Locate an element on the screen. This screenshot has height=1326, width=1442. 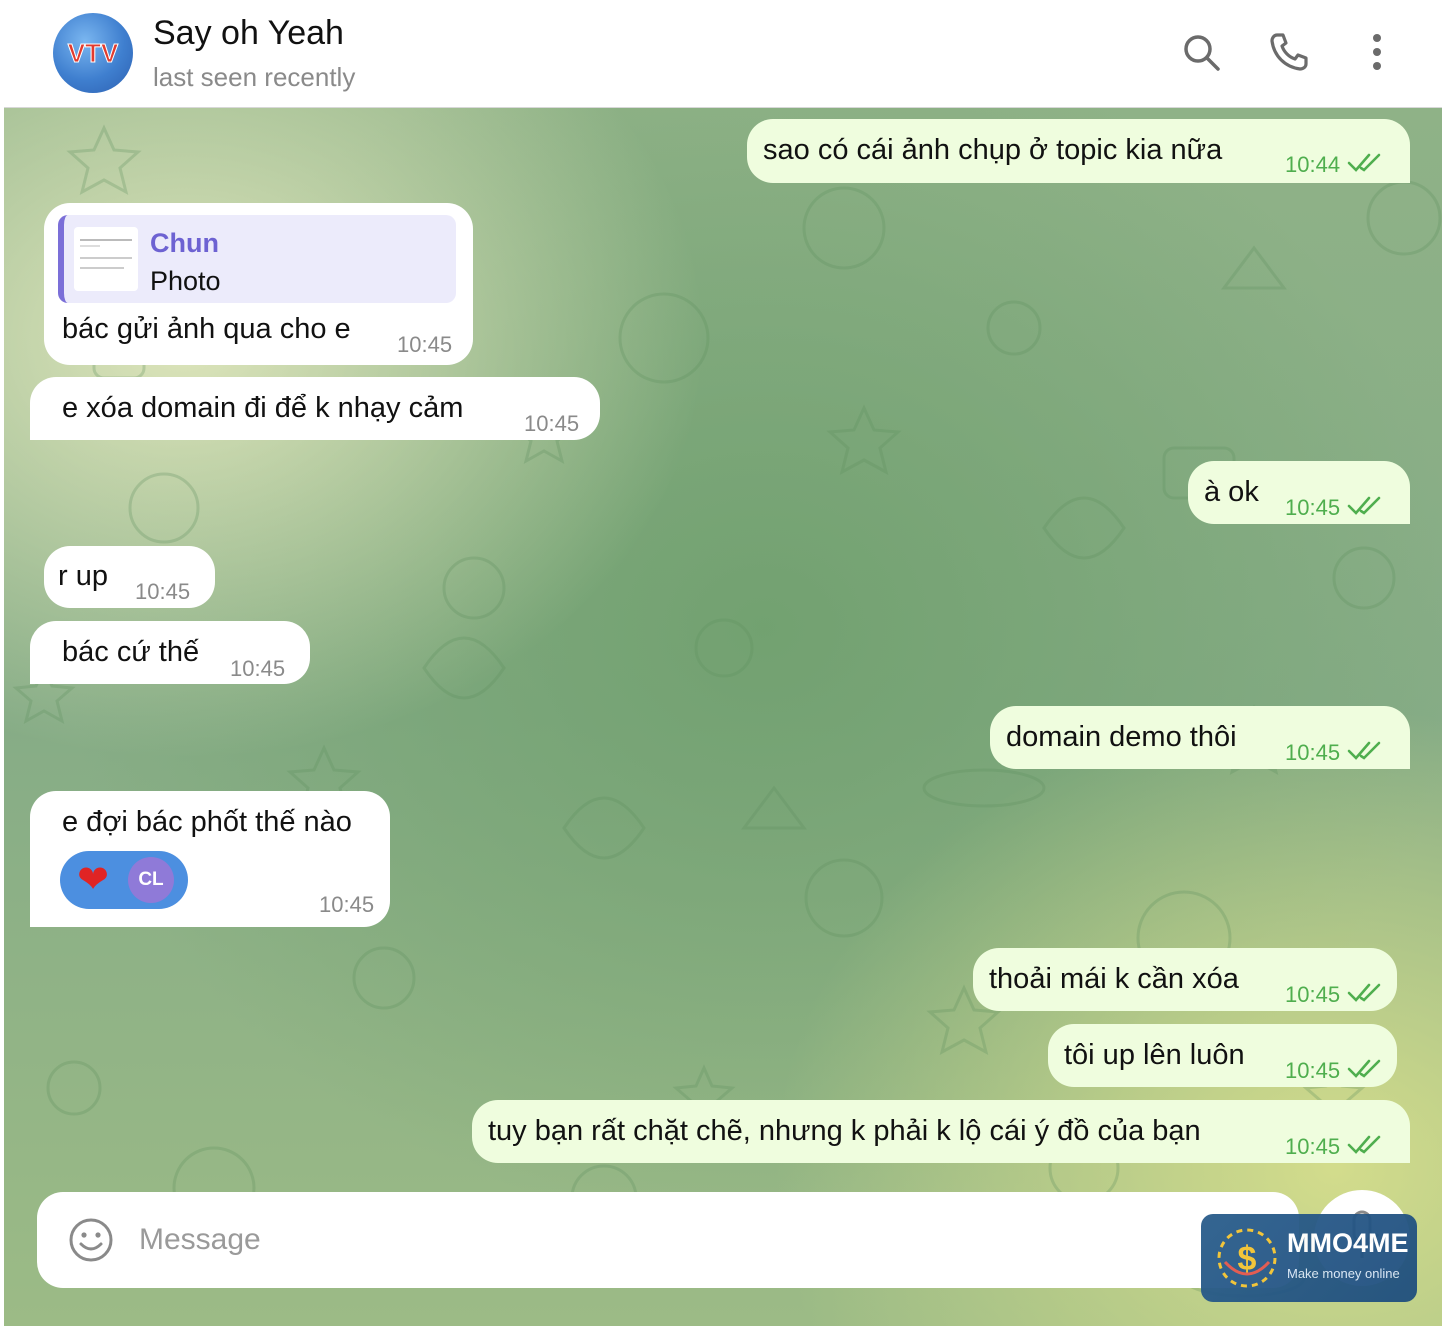
message-text: e đợi bác phốt thế nào is located at coordinates (207, 822).